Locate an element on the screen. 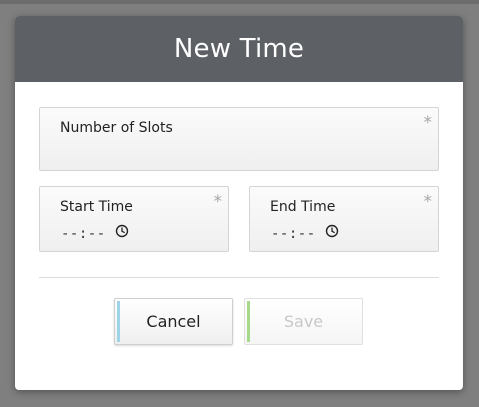  cancel-button: Cancel is located at coordinates (173, 321).